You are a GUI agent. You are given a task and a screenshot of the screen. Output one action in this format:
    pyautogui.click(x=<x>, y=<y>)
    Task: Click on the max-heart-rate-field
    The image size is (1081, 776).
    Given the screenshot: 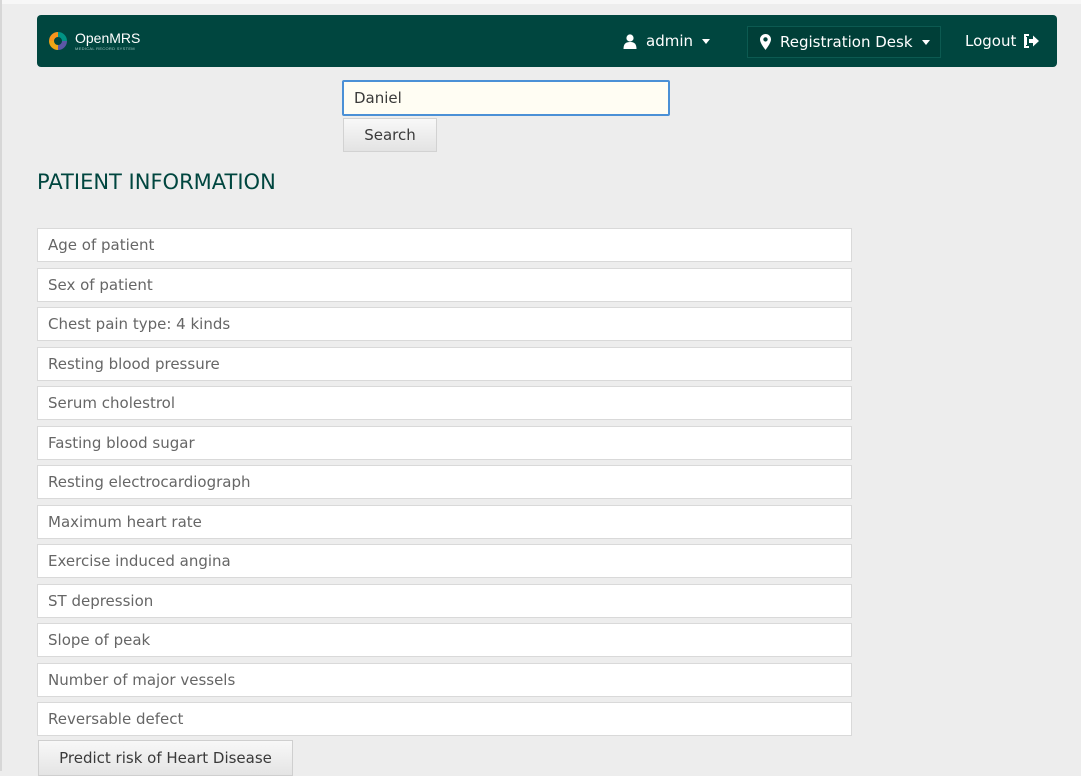 What is the action you would take?
    pyautogui.click(x=444, y=521)
    